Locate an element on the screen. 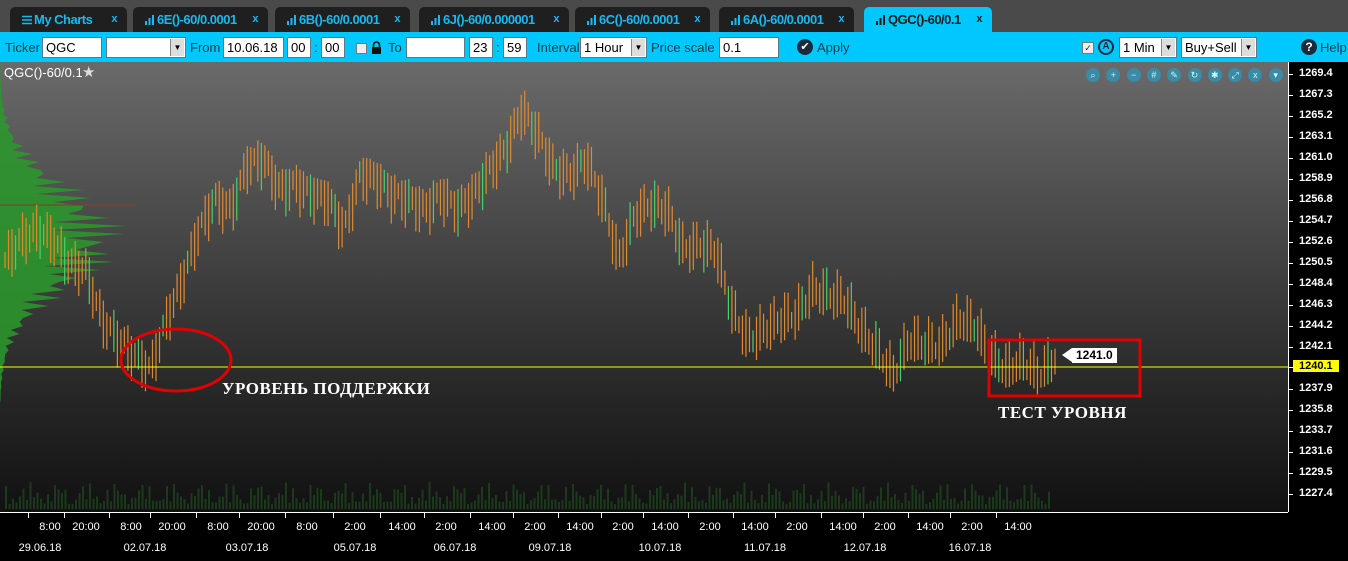 The image size is (1348, 561). to-date-input is located at coordinates (435, 47).